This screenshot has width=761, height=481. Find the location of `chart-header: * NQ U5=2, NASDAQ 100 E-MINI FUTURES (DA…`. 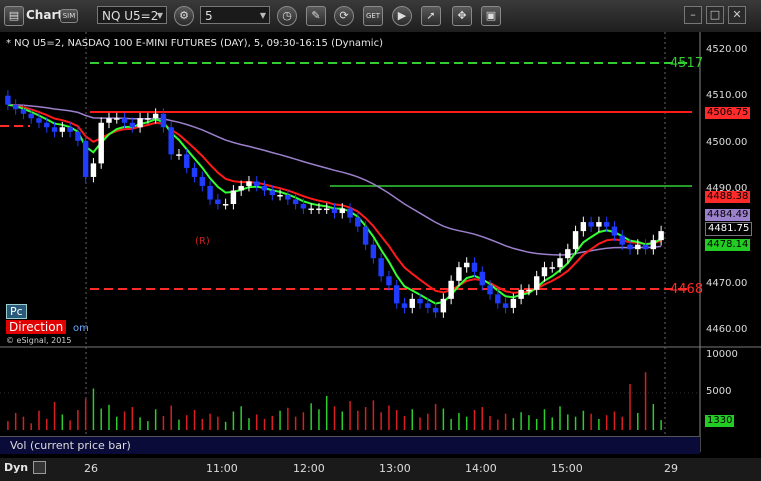

chart-header: * NQ U5=2, NASDAQ 100 E-MINI FUTURES (DA… is located at coordinates (194, 43).